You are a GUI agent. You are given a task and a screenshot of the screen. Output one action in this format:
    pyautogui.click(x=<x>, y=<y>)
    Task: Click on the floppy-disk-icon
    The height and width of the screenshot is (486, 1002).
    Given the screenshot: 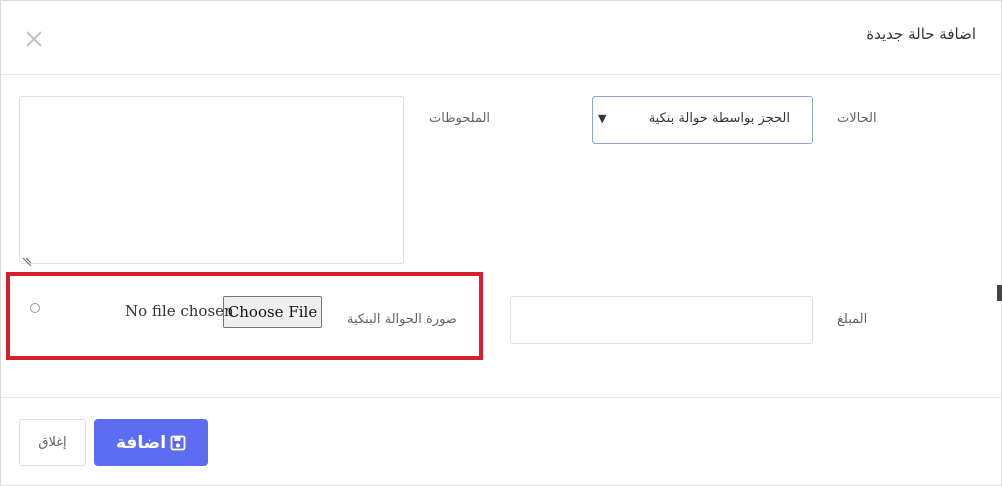 What is the action you would take?
    pyautogui.click(x=178, y=443)
    